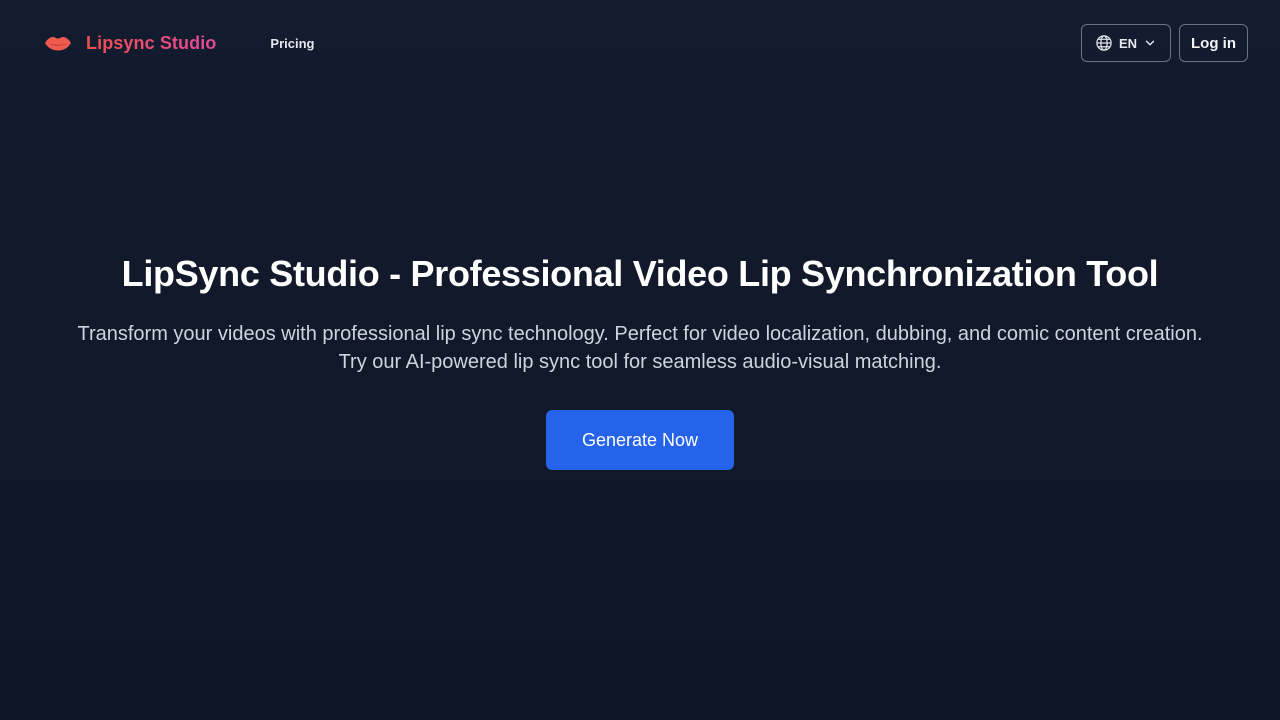 Image resolution: width=1280 pixels, height=720 pixels. What do you see at coordinates (58, 44) in the screenshot?
I see `lips-icon` at bounding box center [58, 44].